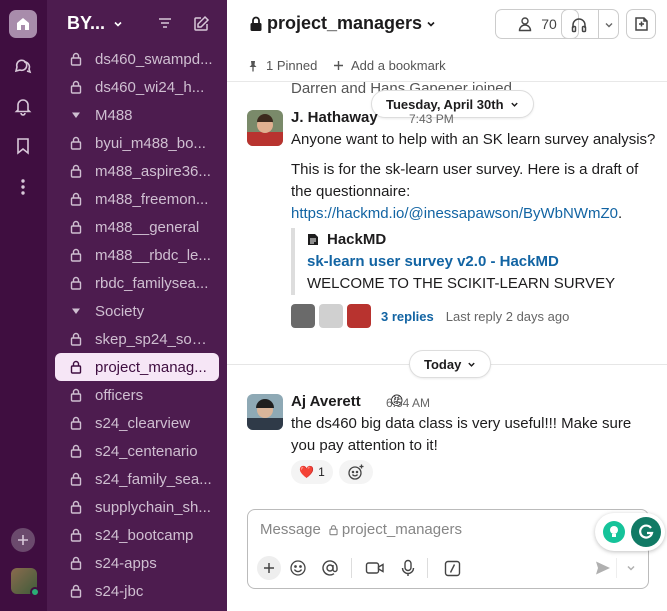 Image resolution: width=667 pixels, height=611 pixels. Describe the element at coordinates (431, 119) in the screenshot. I see `message-timestamp: 7:43 PM` at that location.